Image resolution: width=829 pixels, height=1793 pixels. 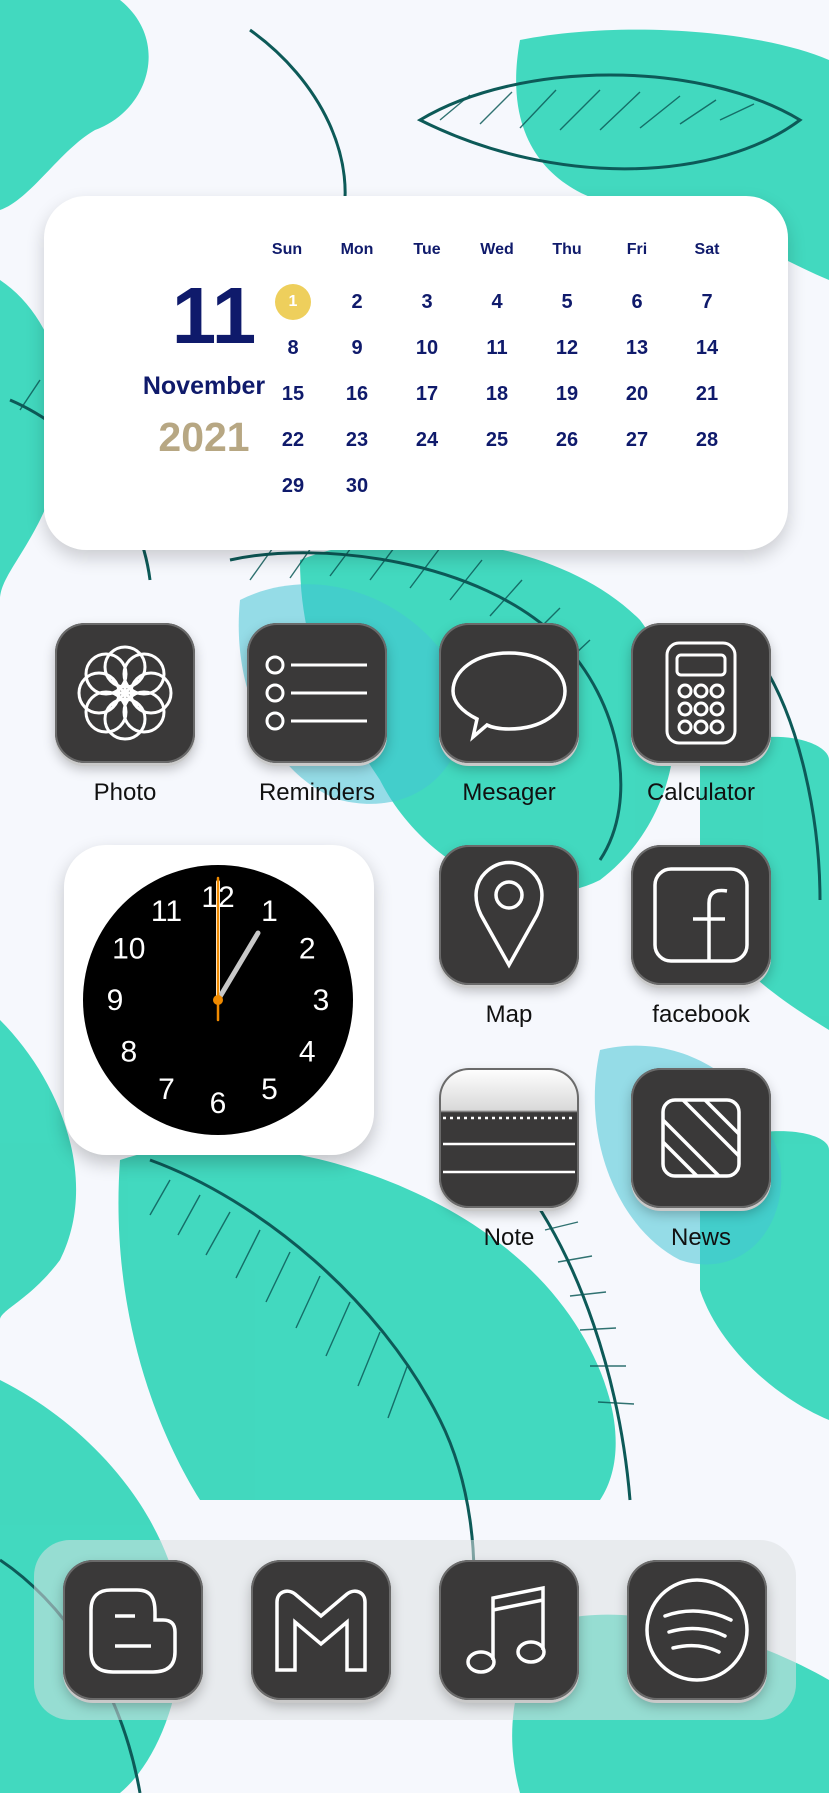 I want to click on spotify-app-icon-tile, so click(x=697, y=1630).